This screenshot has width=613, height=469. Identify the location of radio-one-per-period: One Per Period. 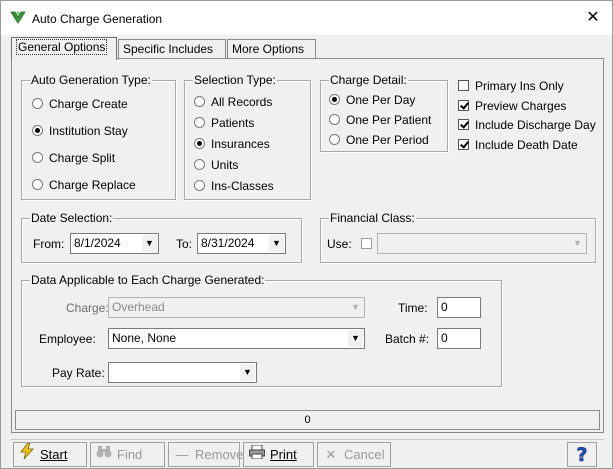
(379, 140).